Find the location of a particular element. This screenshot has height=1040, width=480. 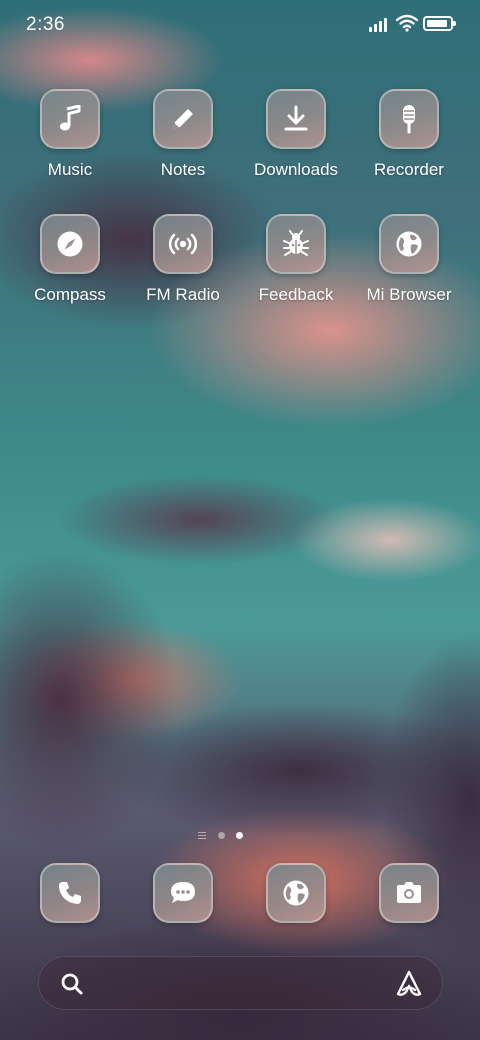

music-note-icon is located at coordinates (70, 118).